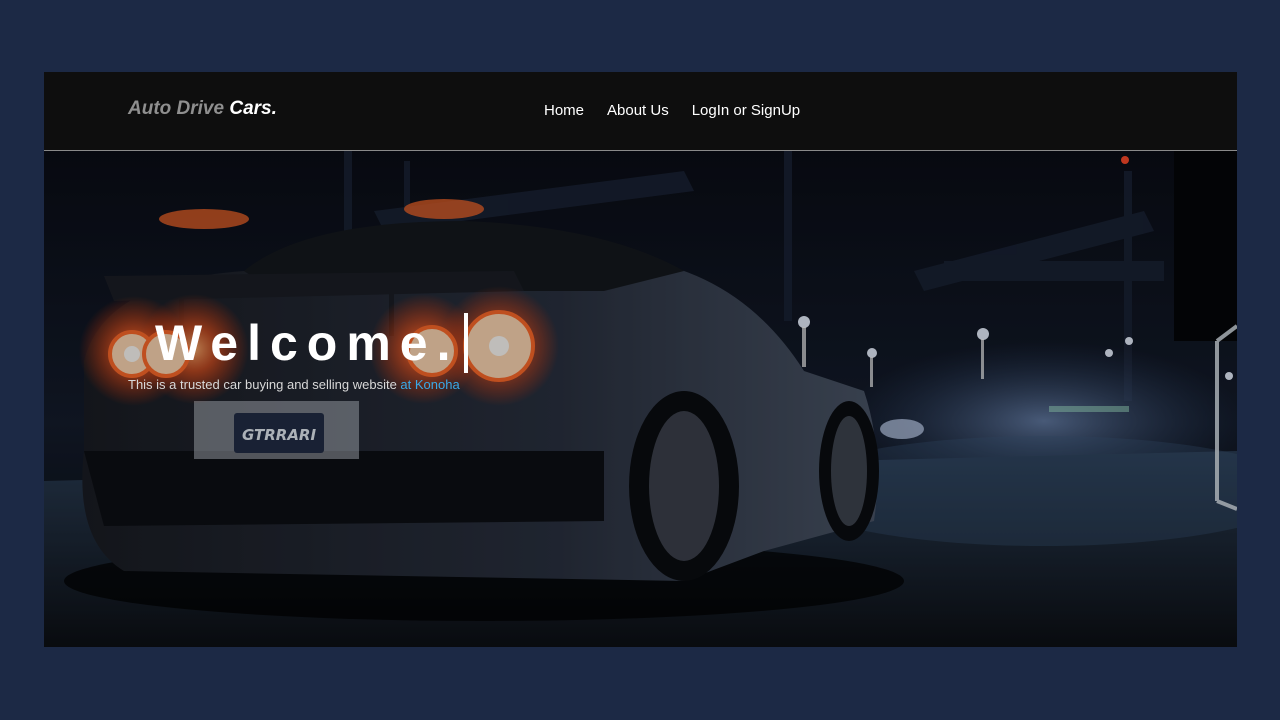 The height and width of the screenshot is (720, 1280). What do you see at coordinates (683, 110) in the screenshot?
I see `nav-links: Home About Us LogIn or SignUp` at bounding box center [683, 110].